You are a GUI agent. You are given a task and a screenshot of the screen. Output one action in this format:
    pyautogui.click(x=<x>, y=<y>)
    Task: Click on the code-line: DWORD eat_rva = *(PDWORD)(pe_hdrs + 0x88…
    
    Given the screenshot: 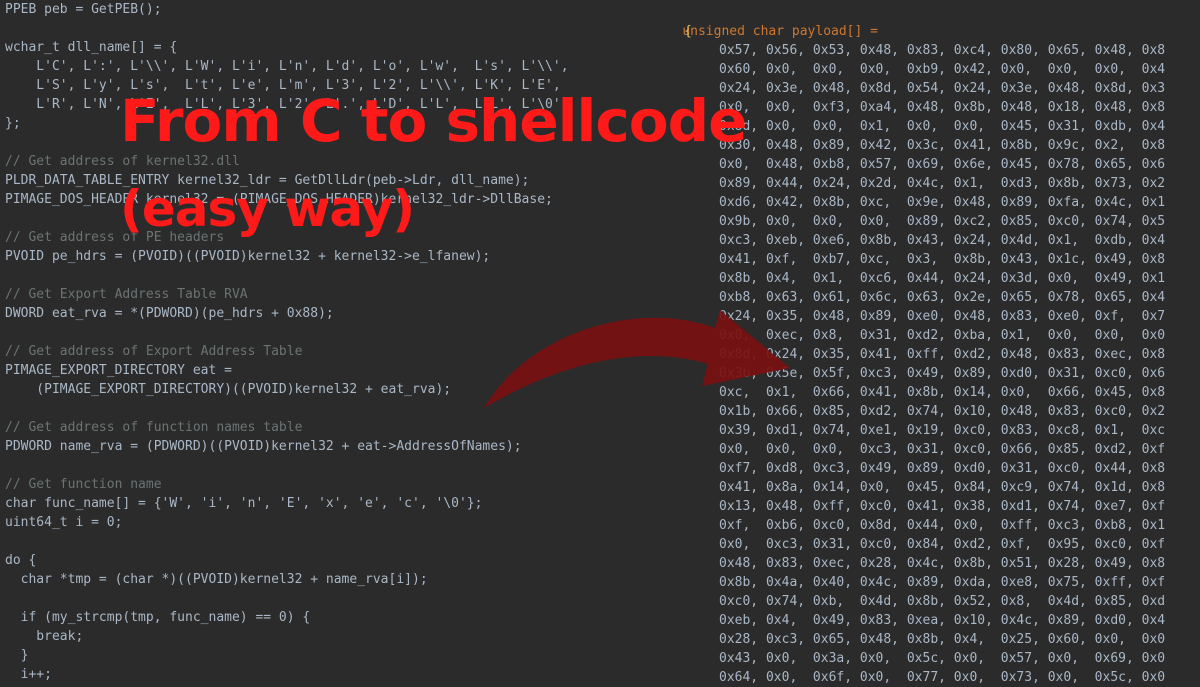 What is the action you would take?
    pyautogui.click(x=169, y=313)
    